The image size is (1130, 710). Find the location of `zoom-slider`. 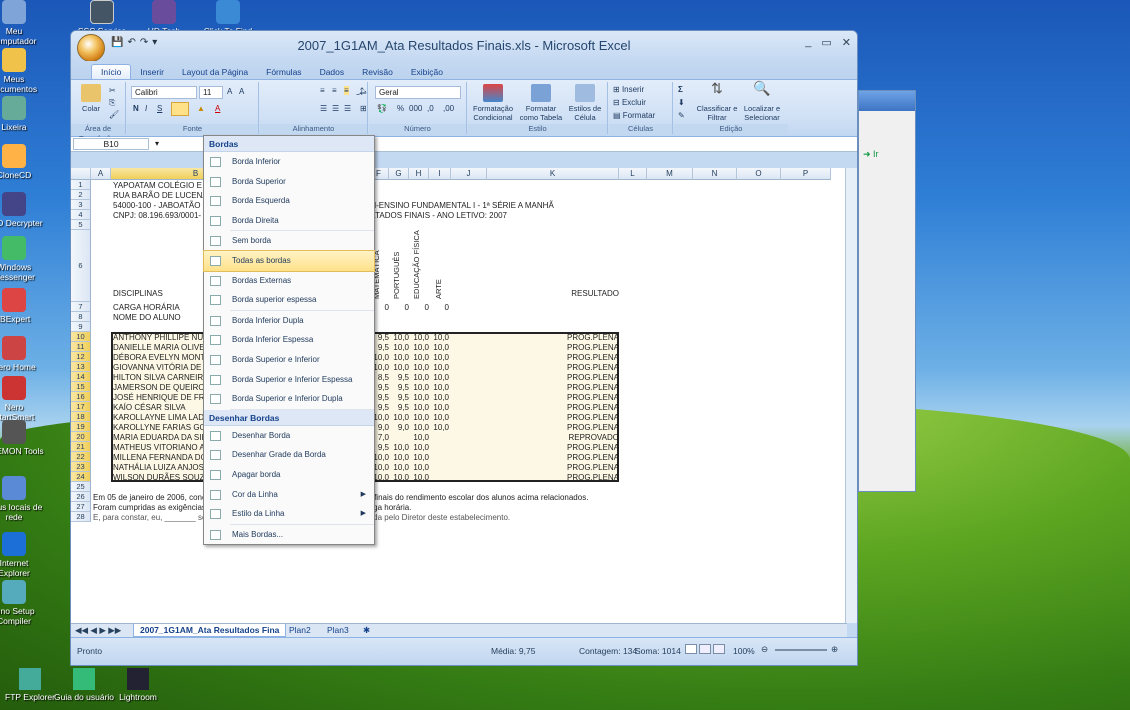

zoom-slider is located at coordinates (801, 650).